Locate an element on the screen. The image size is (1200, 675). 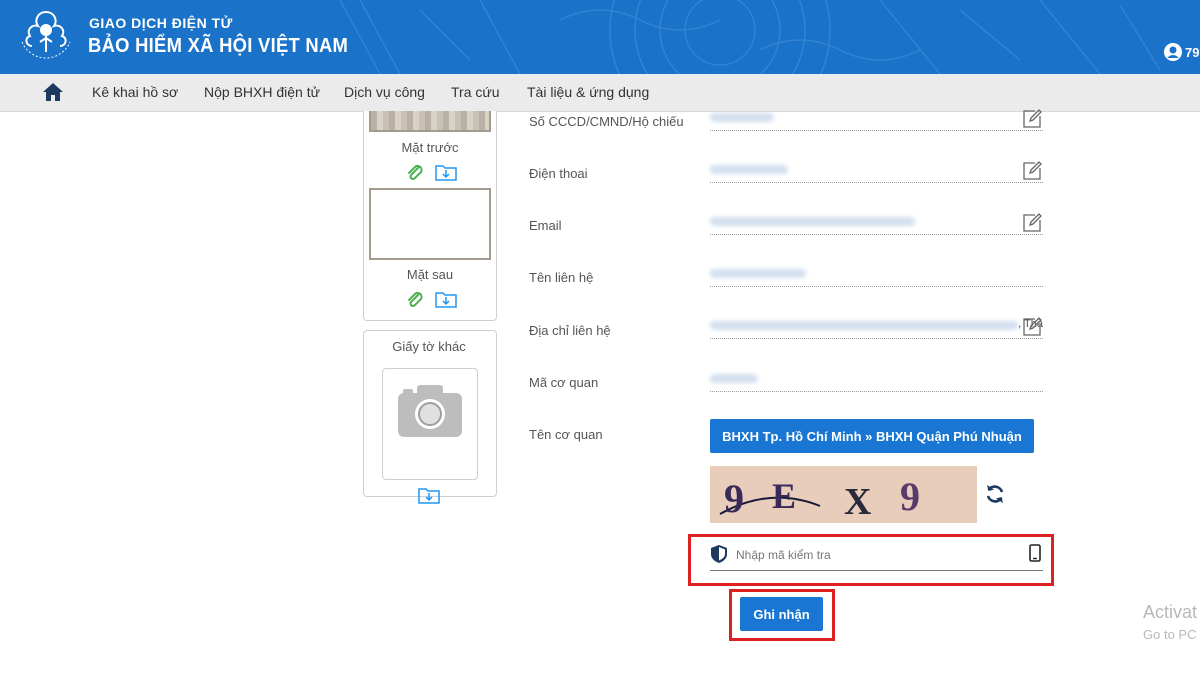
agency-name-label: Tên cơ quan is located at coordinates (566, 434).